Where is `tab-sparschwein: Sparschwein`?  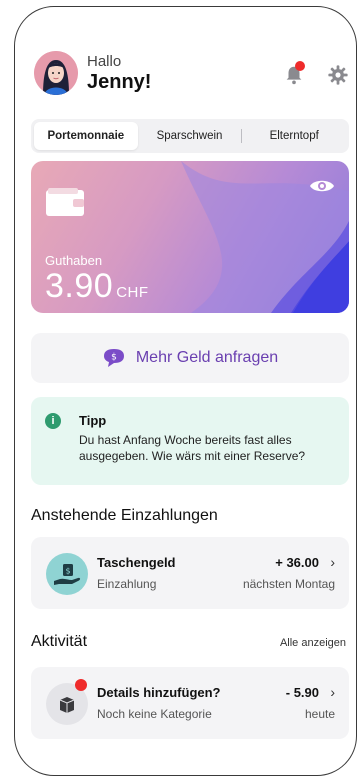
tab-sparschwein: Sparschwein is located at coordinates (190, 136).